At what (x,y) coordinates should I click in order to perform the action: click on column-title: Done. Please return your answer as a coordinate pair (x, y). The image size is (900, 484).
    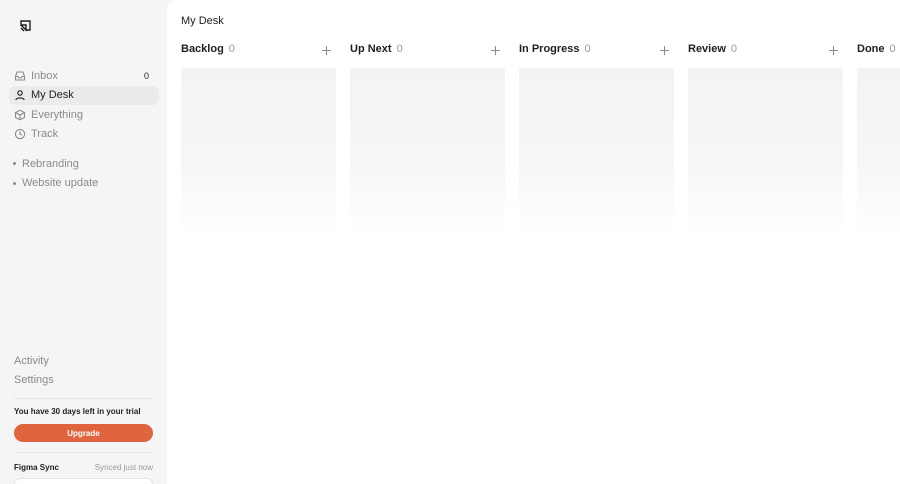
    Looking at the image, I should click on (871, 49).